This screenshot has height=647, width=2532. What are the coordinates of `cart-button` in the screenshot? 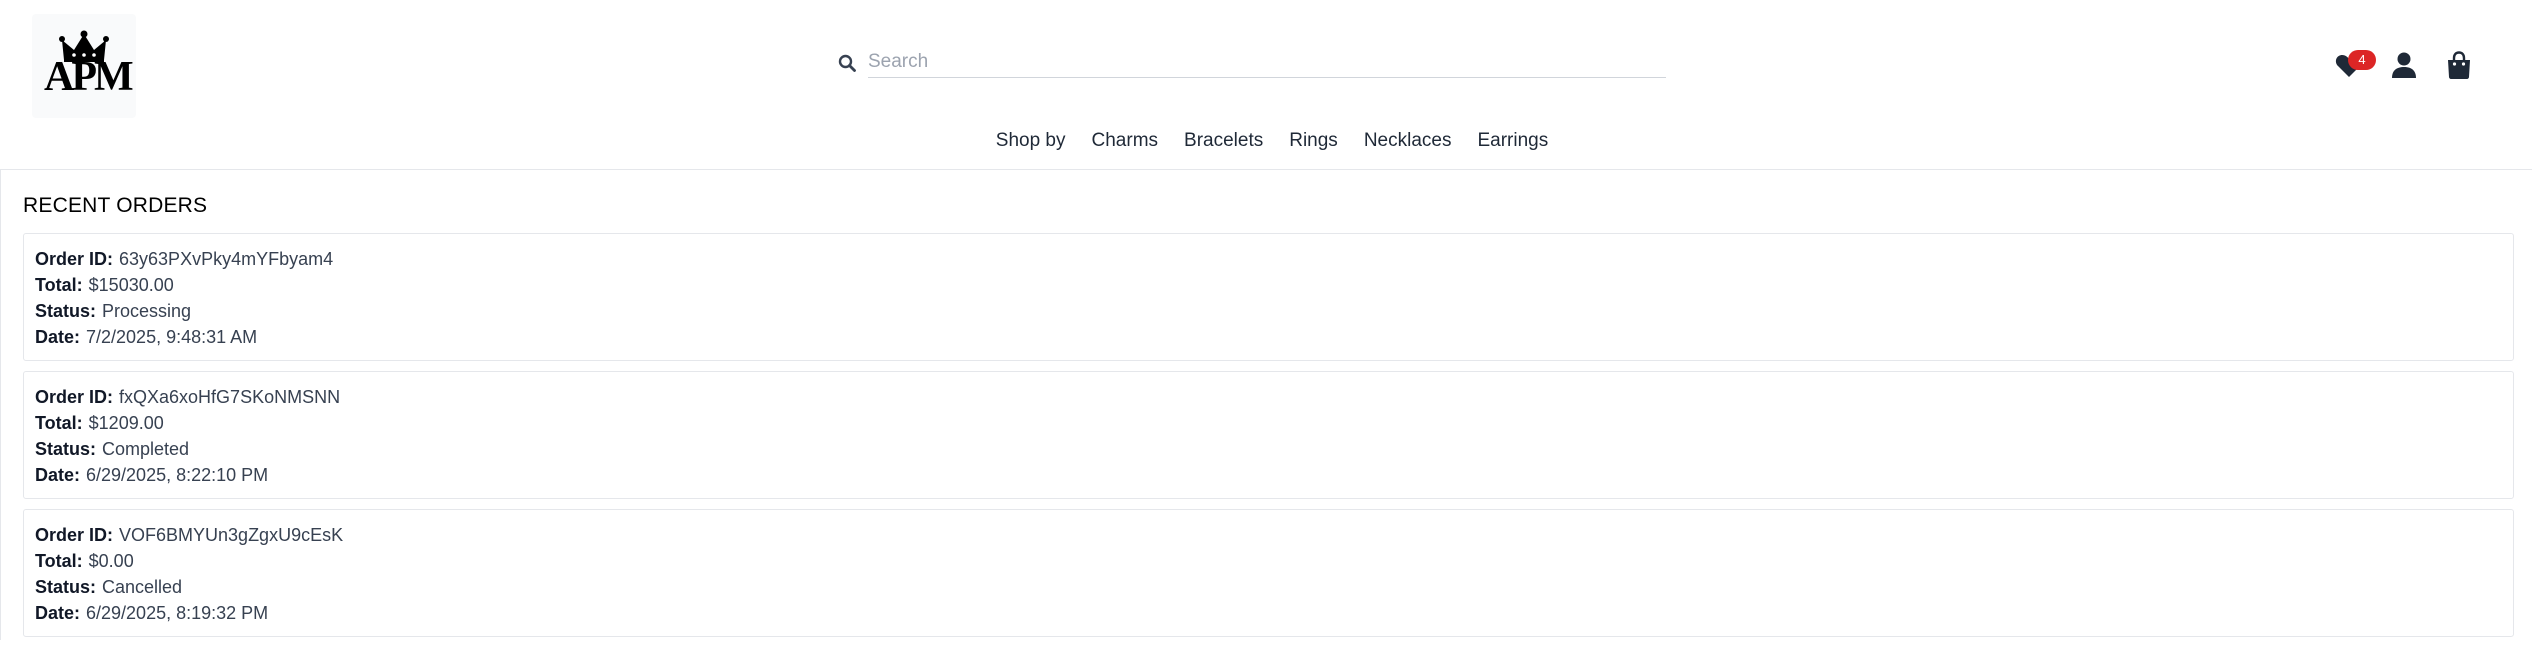 It's located at (2459, 65).